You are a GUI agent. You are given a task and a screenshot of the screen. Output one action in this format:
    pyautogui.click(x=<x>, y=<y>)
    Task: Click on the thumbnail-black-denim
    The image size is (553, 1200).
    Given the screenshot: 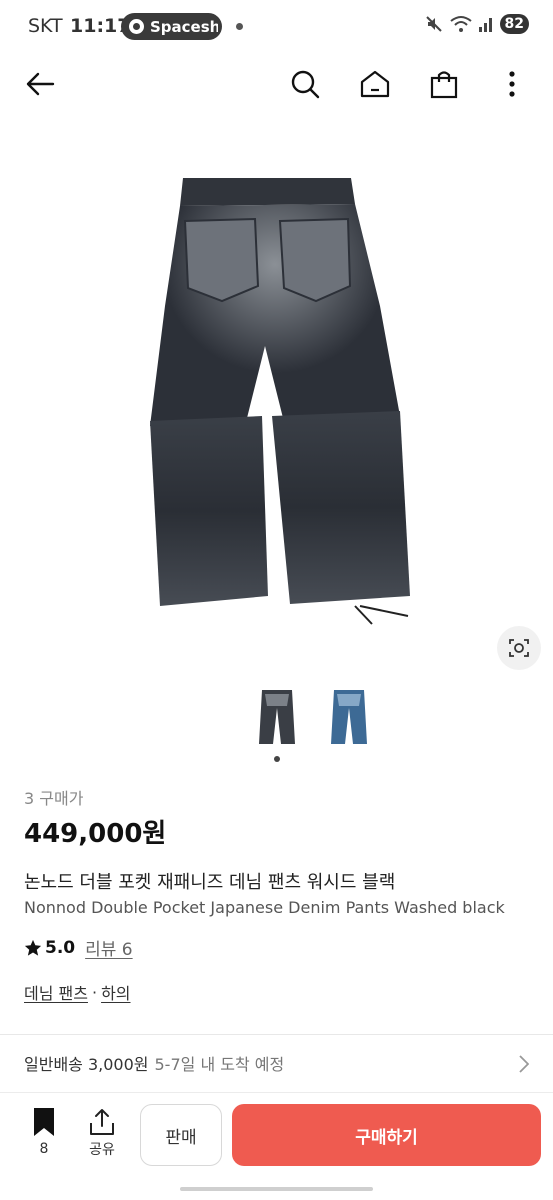 What is the action you would take?
    pyautogui.click(x=277, y=718)
    